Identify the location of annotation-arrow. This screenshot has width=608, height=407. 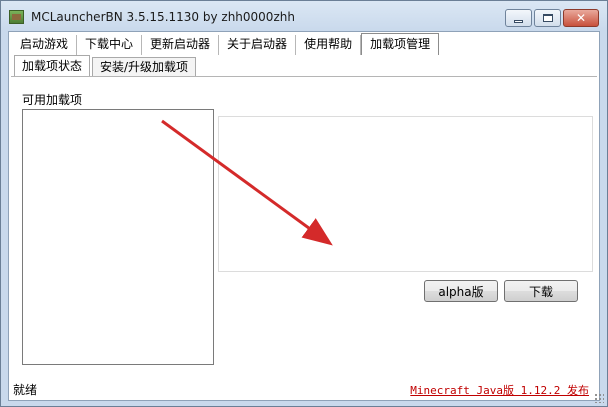
(247, 182).